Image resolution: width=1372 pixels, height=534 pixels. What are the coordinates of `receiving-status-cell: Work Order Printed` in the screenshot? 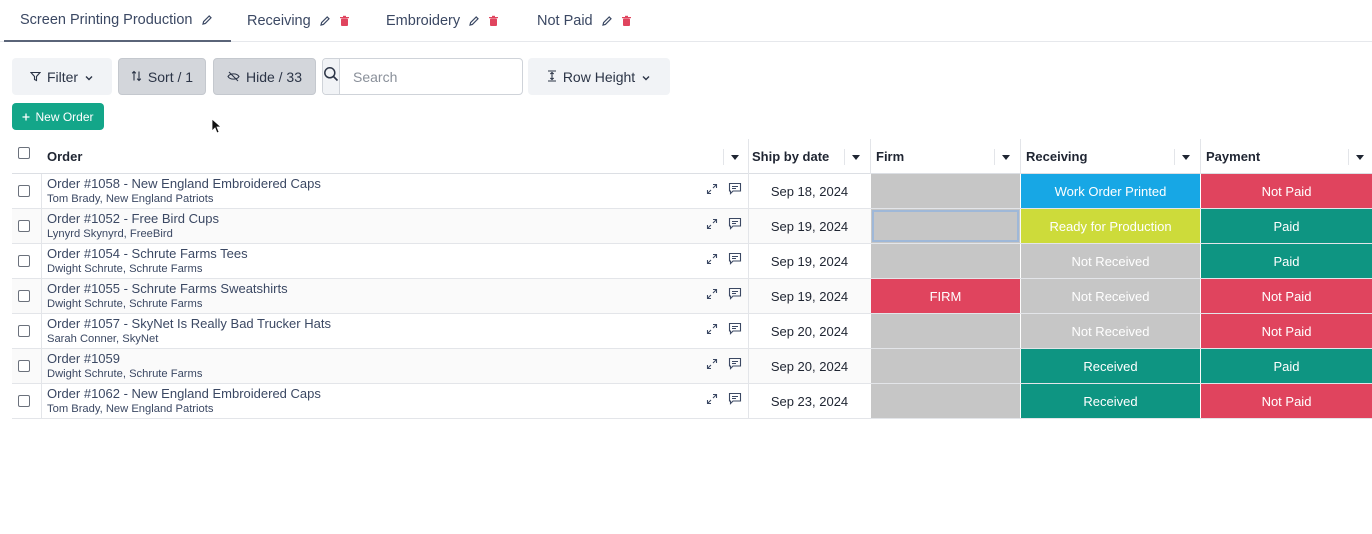 It's located at (1110, 191).